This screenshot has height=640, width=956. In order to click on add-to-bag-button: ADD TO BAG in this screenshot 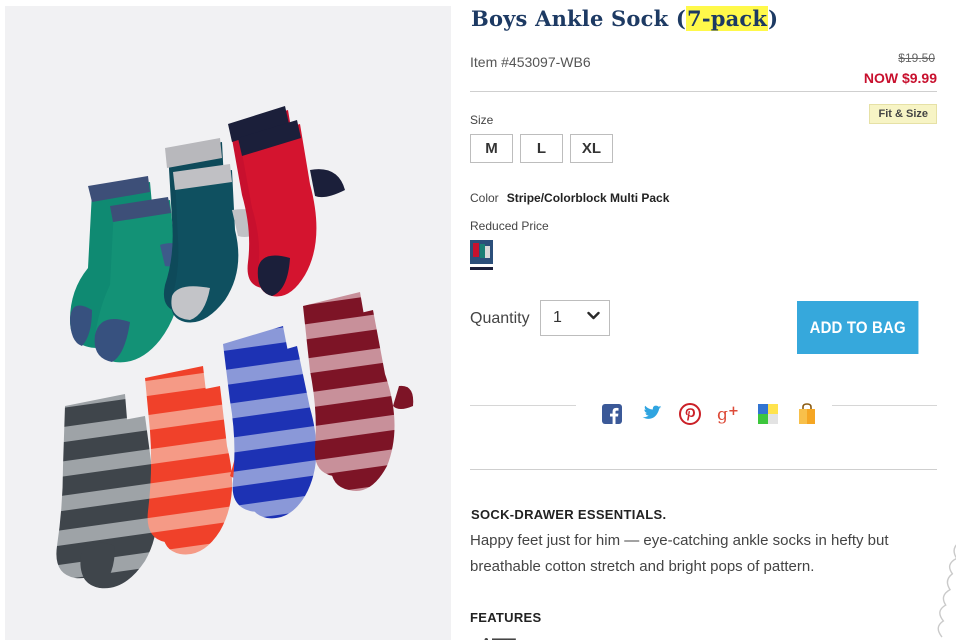, I will do `click(858, 327)`.